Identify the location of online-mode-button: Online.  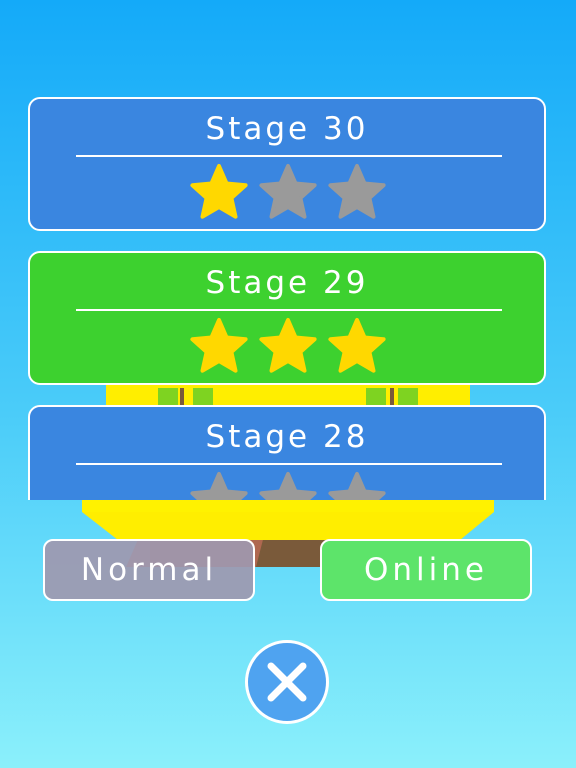
(426, 570).